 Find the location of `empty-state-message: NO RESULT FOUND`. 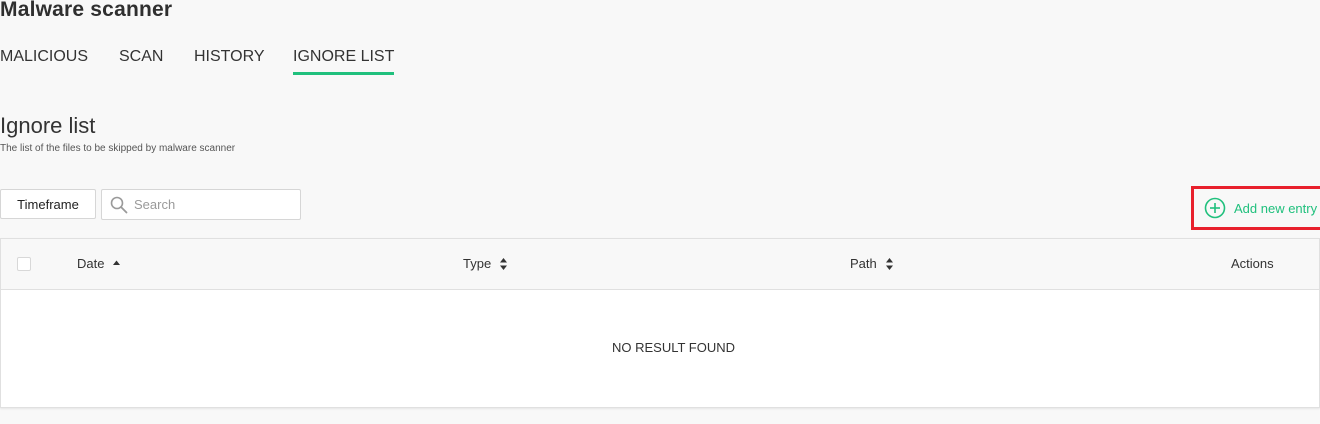

empty-state-message: NO RESULT FOUND is located at coordinates (673, 347).